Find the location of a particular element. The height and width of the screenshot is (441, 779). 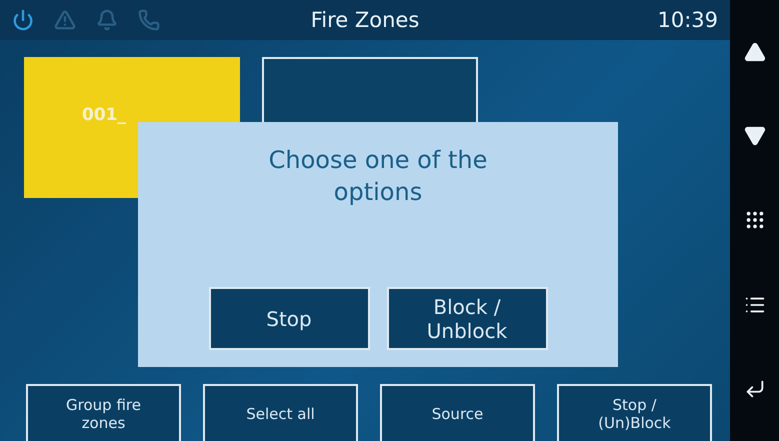

screen-title: Fire Zones is located at coordinates (365, 20).